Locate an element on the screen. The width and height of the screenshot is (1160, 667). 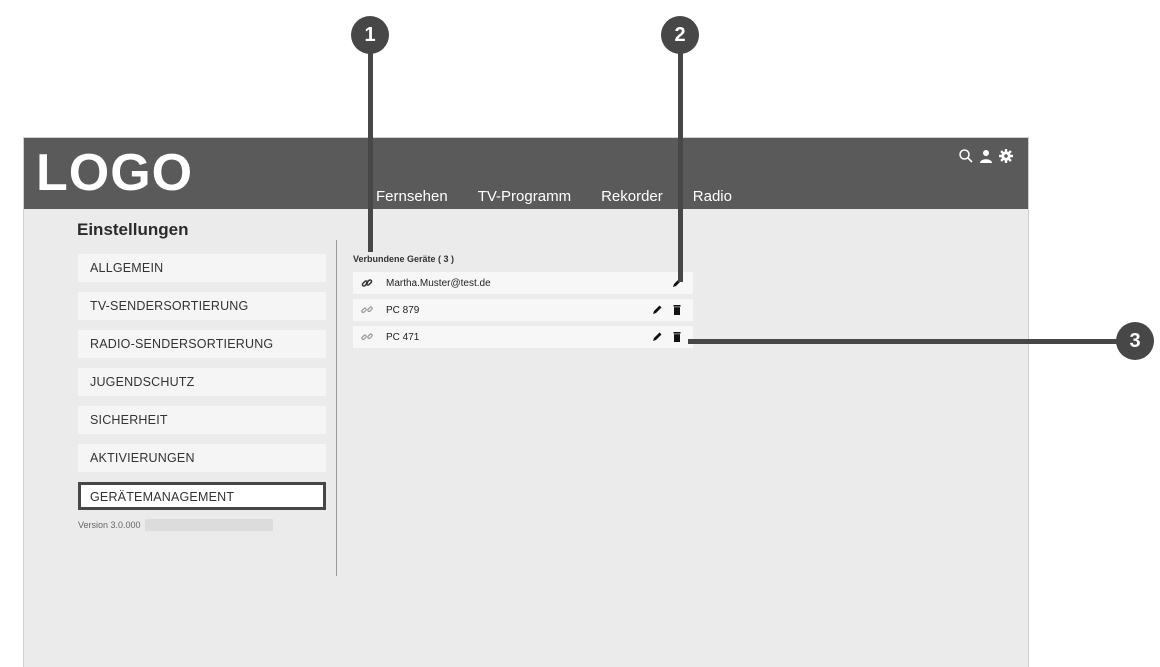
device-row: PC 471 is located at coordinates (523, 337).